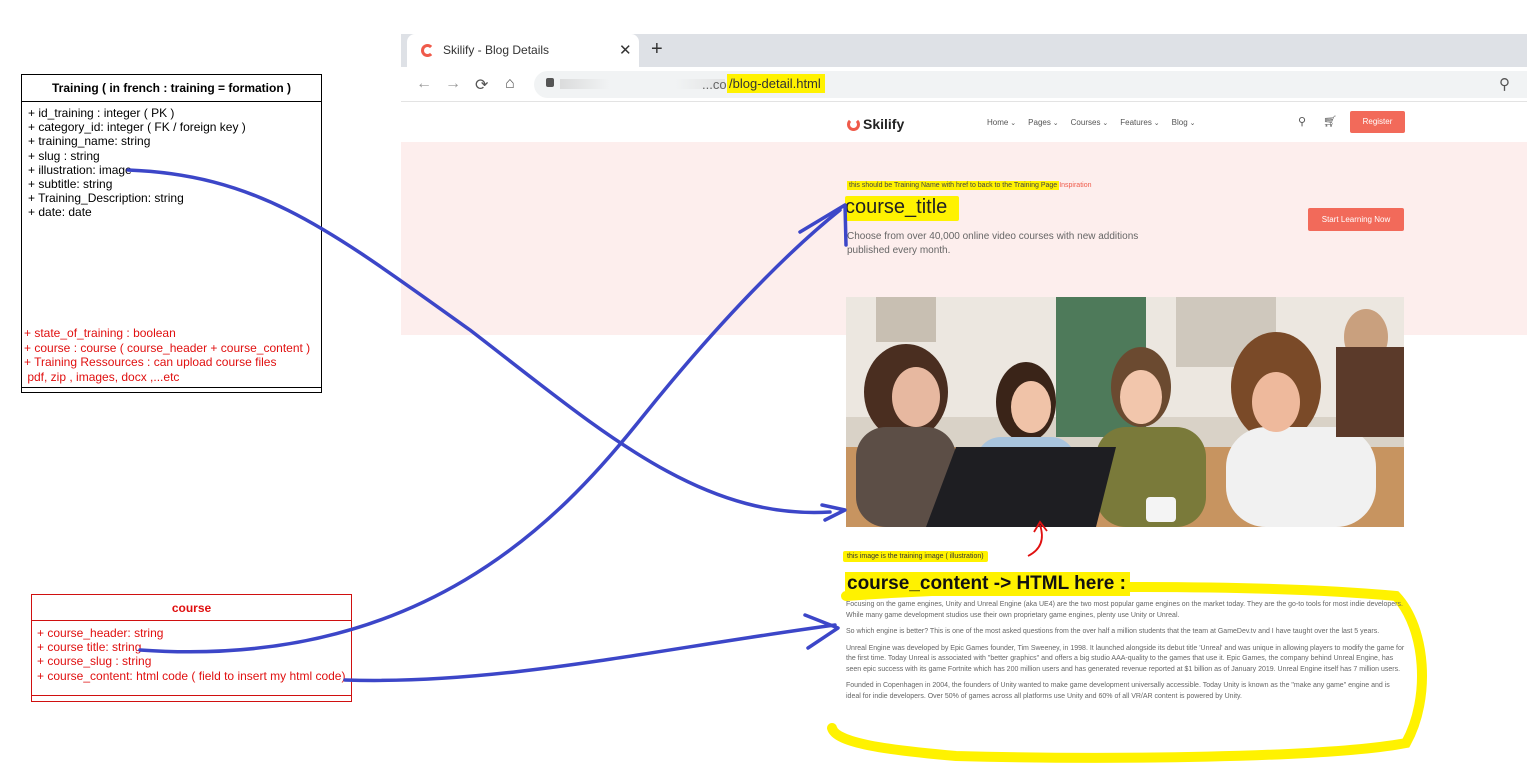 This screenshot has width=1527, height=767. Describe the element at coordinates (853, 124) in the screenshot. I see `logo-icon` at that location.